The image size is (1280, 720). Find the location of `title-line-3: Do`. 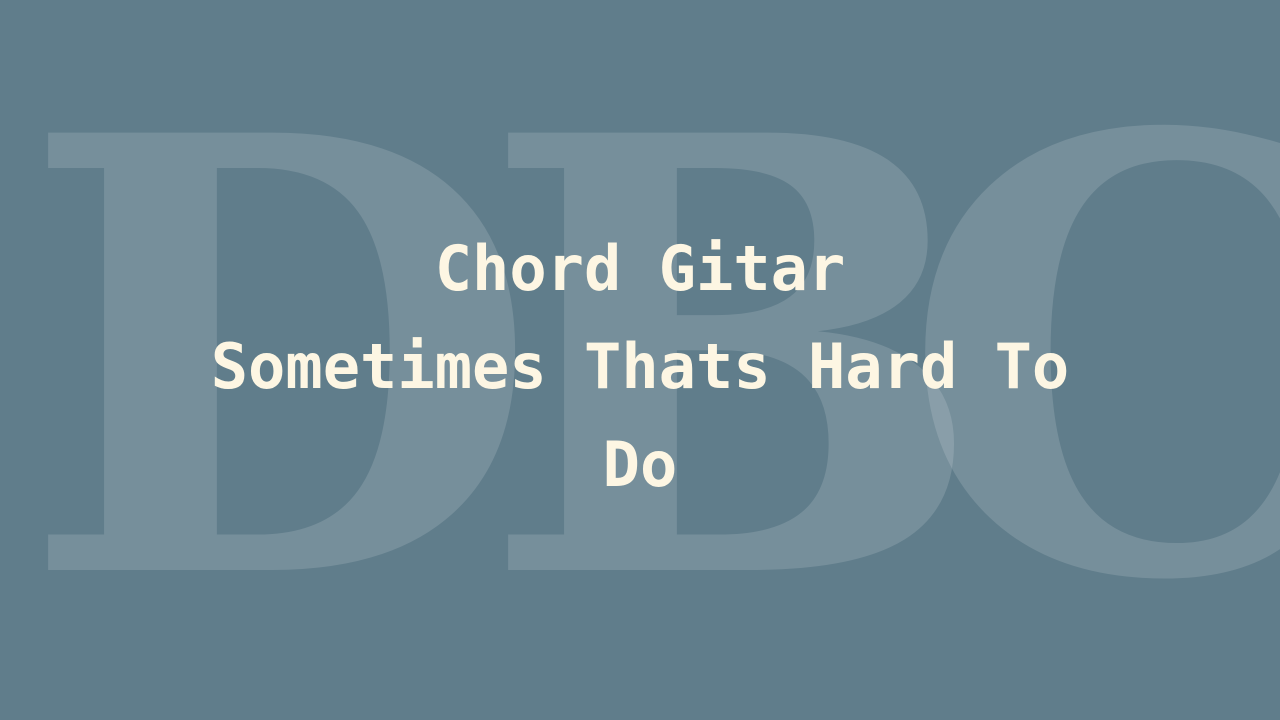

title-line-3: Do is located at coordinates (640, 464).